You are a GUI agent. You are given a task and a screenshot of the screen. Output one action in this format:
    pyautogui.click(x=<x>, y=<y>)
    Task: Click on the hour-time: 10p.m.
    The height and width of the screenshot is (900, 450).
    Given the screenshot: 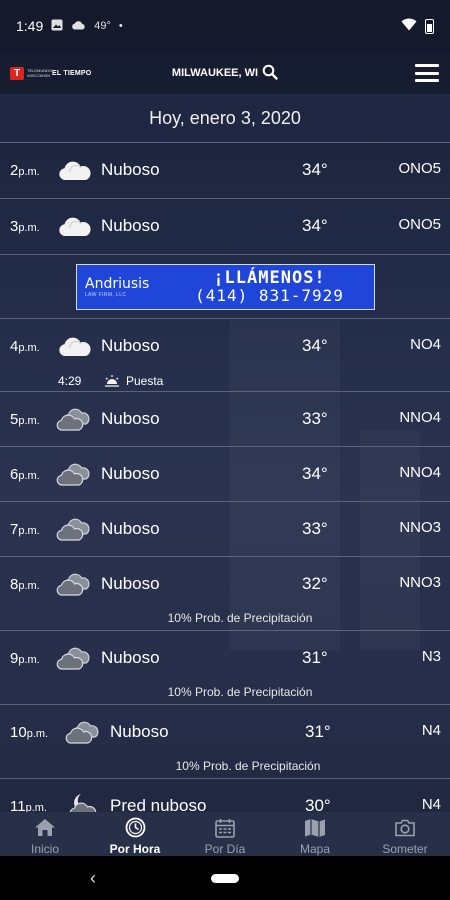 What is the action you would take?
    pyautogui.click(x=29, y=732)
    